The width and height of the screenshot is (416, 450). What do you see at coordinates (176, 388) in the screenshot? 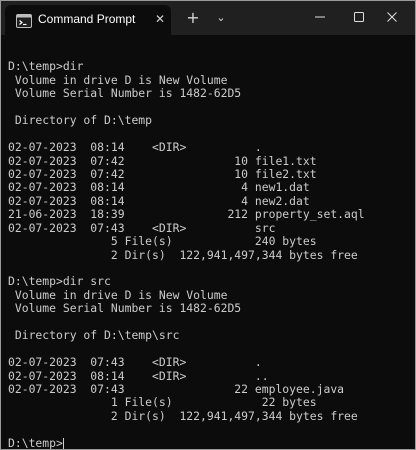
I see `terminal-line: 02-07-2023 07:43 22 employee.java` at bounding box center [176, 388].